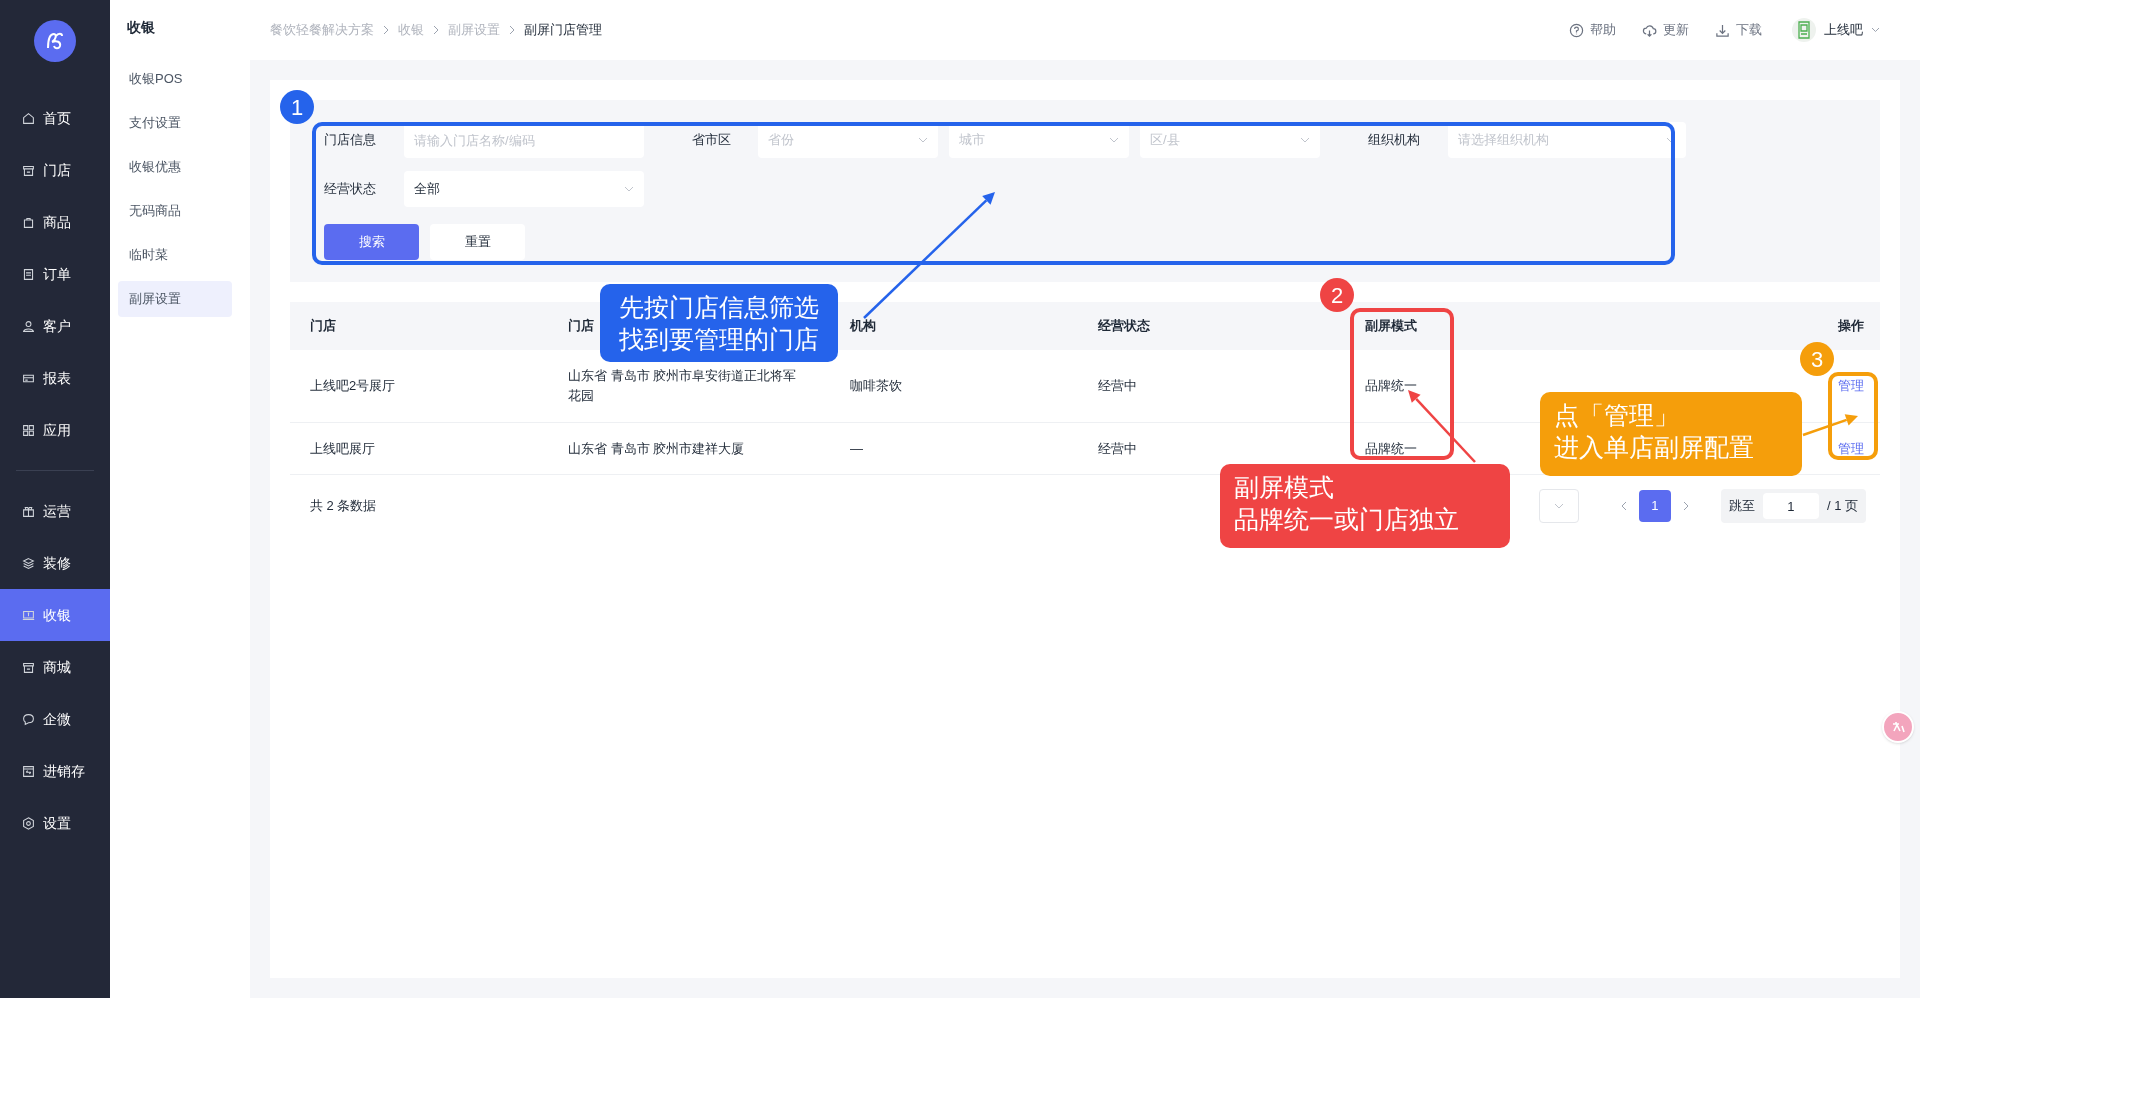  I want to click on callout-text: 先按门店信息筛选, so click(719, 307).